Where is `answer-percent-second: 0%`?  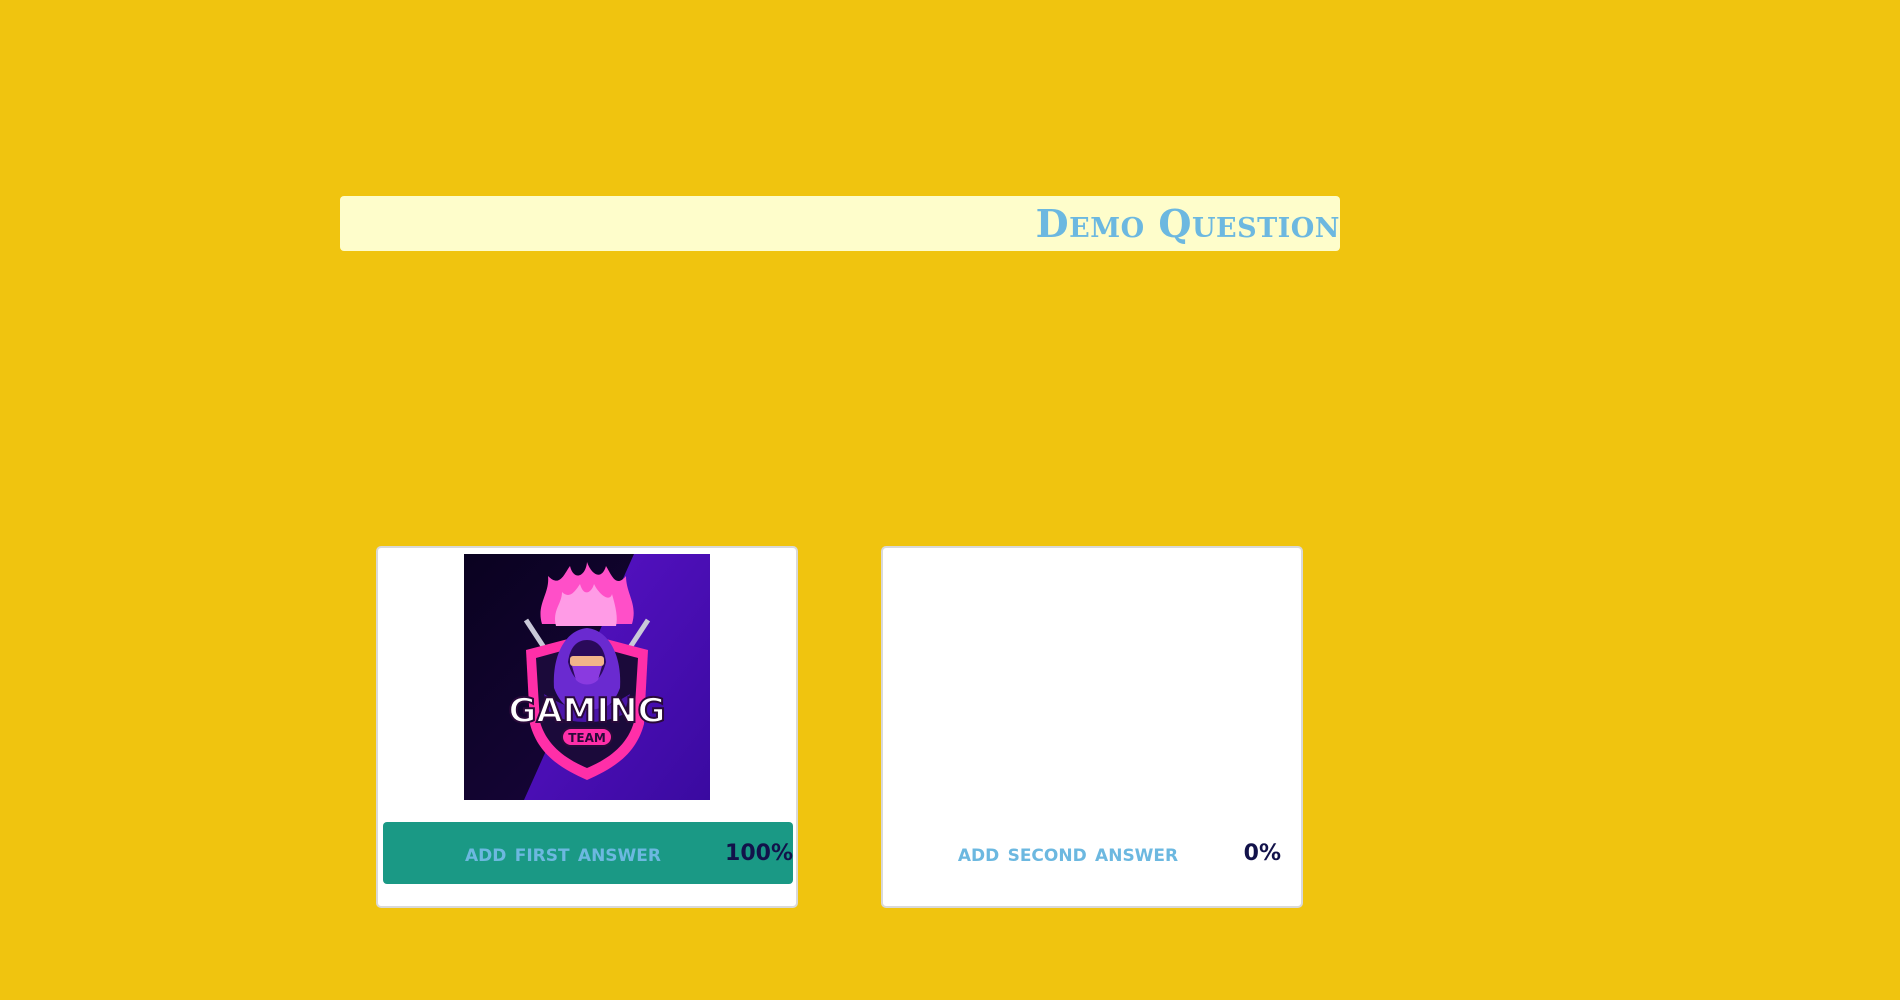 answer-percent-second: 0% is located at coordinates (1262, 853).